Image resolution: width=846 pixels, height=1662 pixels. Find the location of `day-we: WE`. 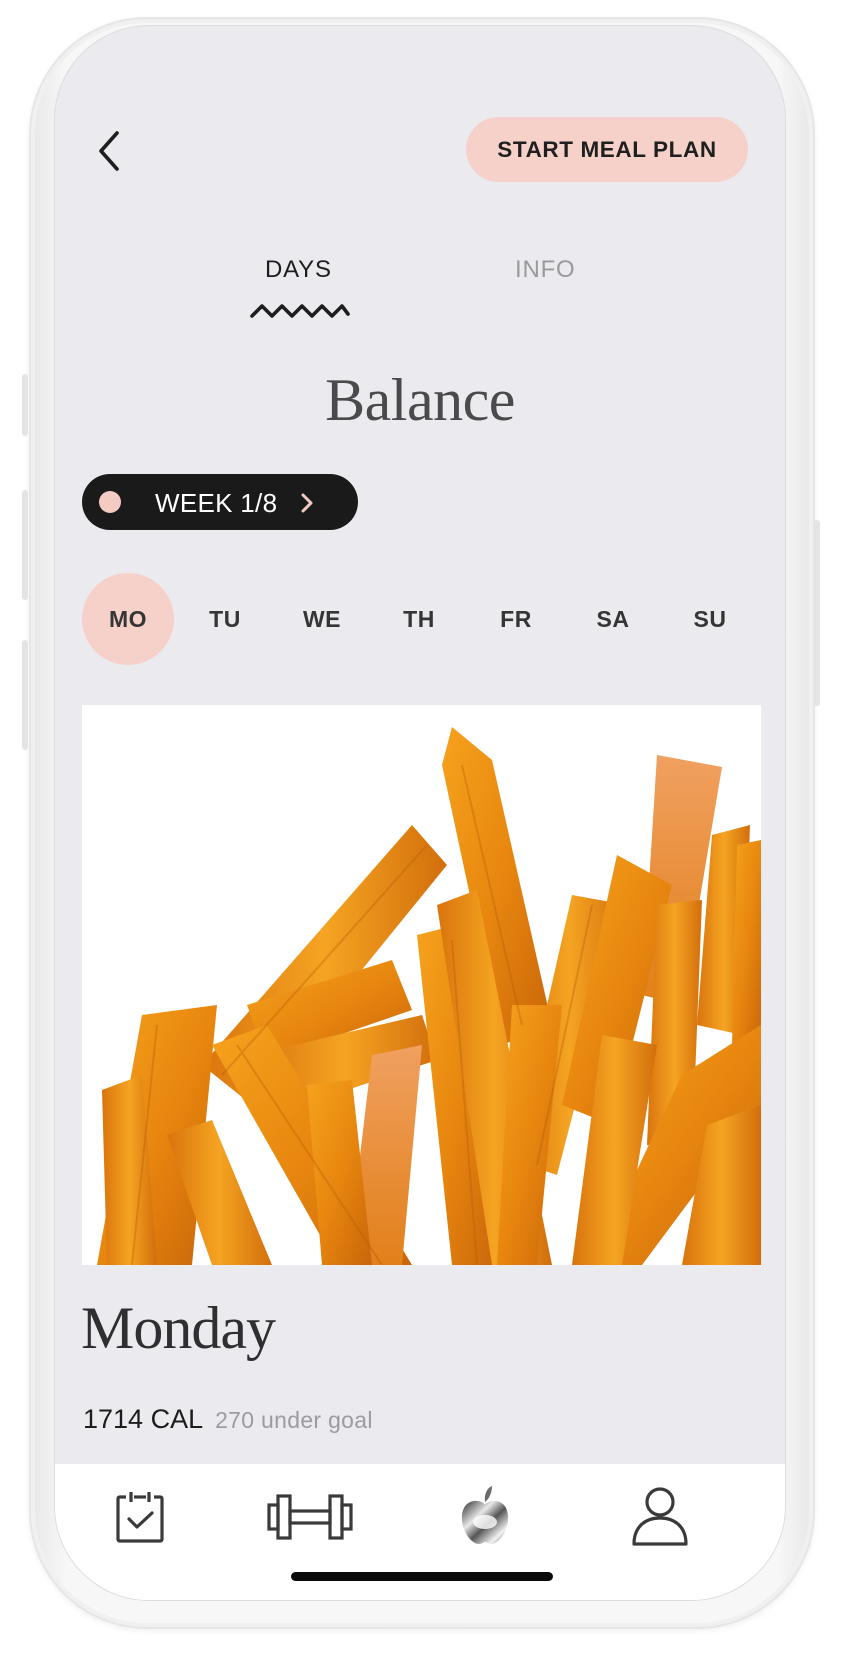

day-we: WE is located at coordinates (322, 619).